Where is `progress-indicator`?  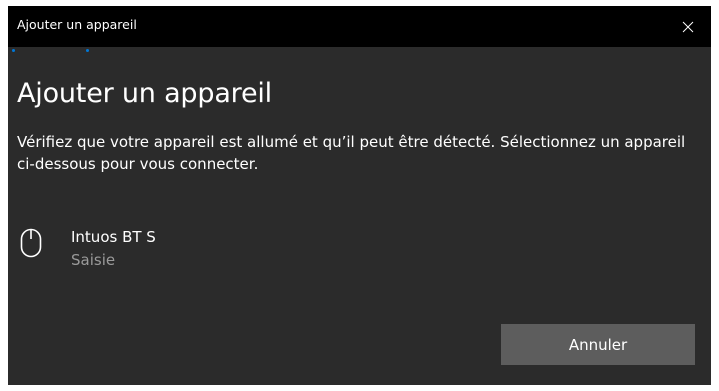 progress-indicator is located at coordinates (359, 51).